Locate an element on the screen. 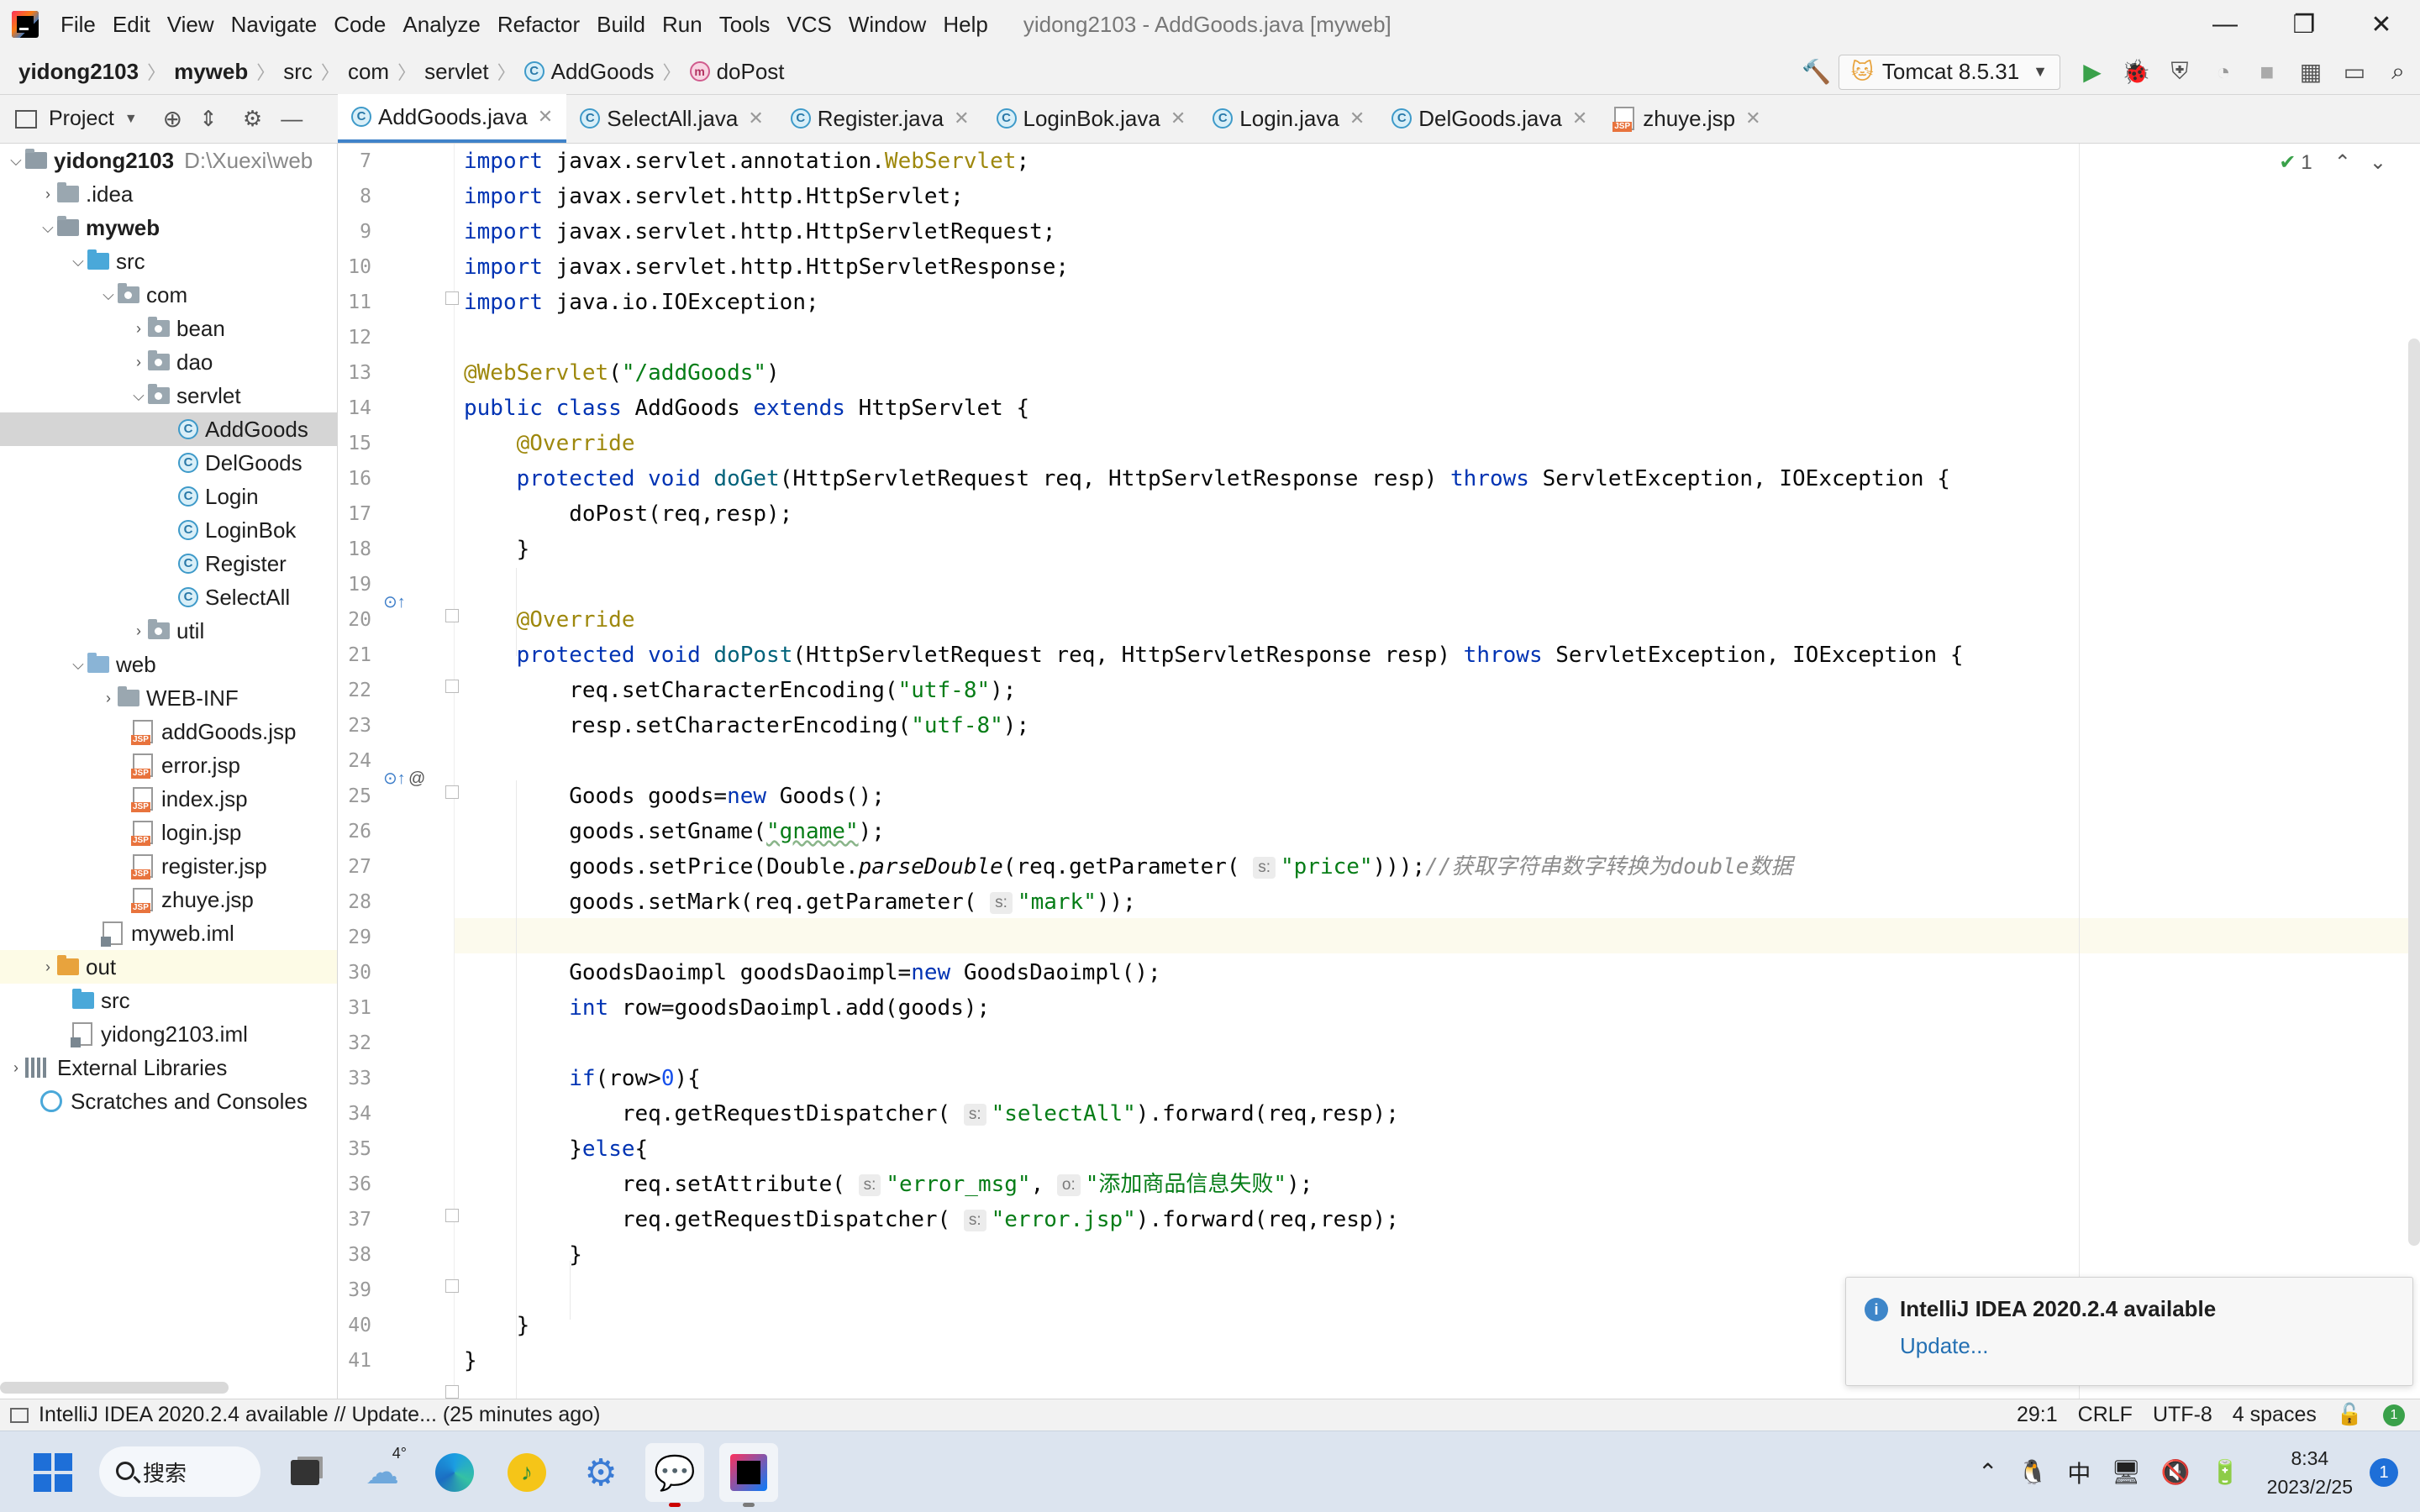 The image size is (2420, 1512). file-encoding: UTF-8 is located at coordinates (2182, 1415).